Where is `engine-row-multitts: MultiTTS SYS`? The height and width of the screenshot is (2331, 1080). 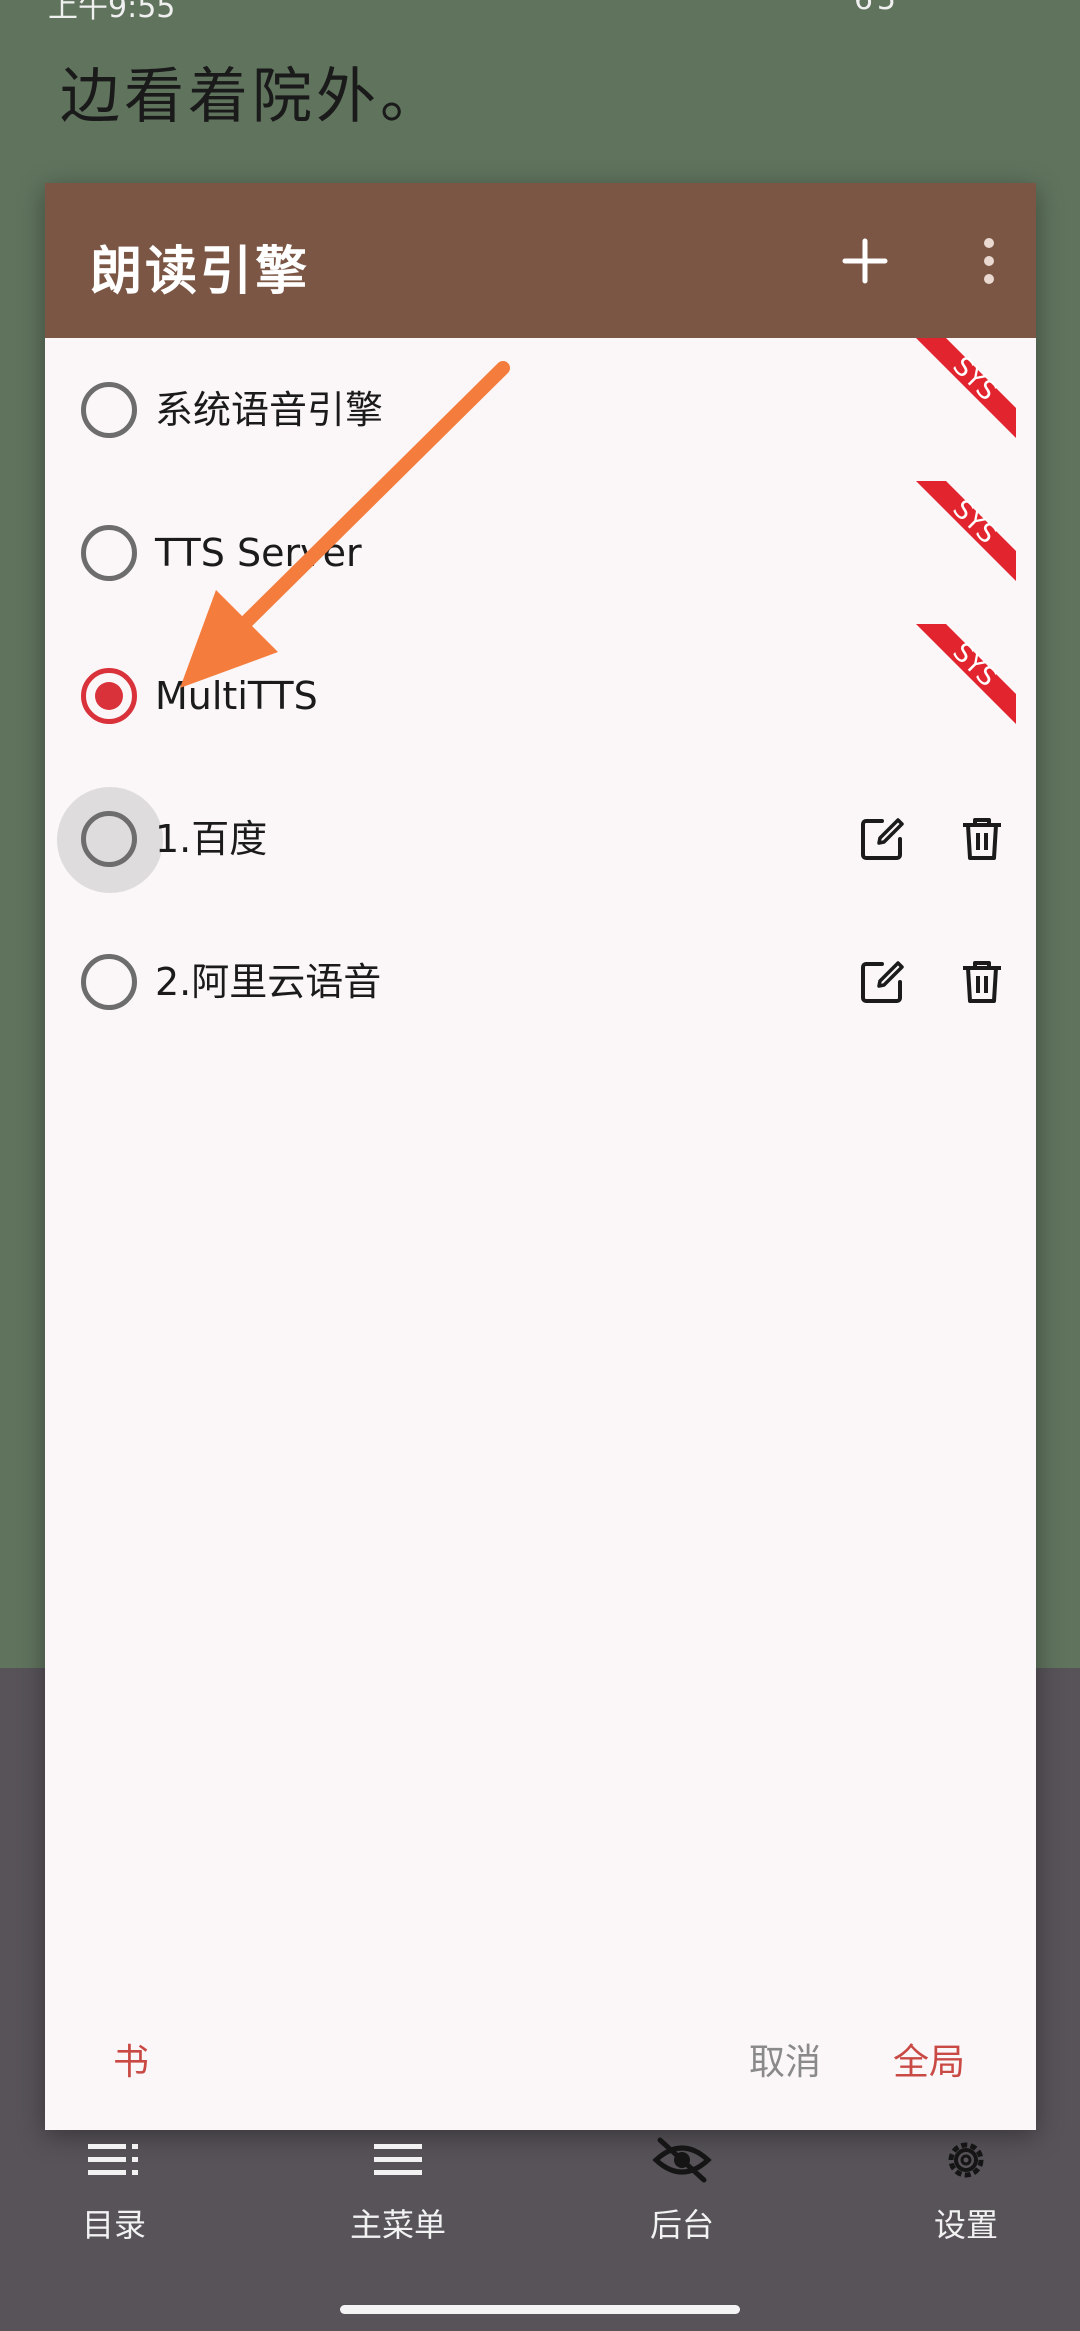
engine-row-multitts: MultiTTS SYS is located at coordinates (540, 695).